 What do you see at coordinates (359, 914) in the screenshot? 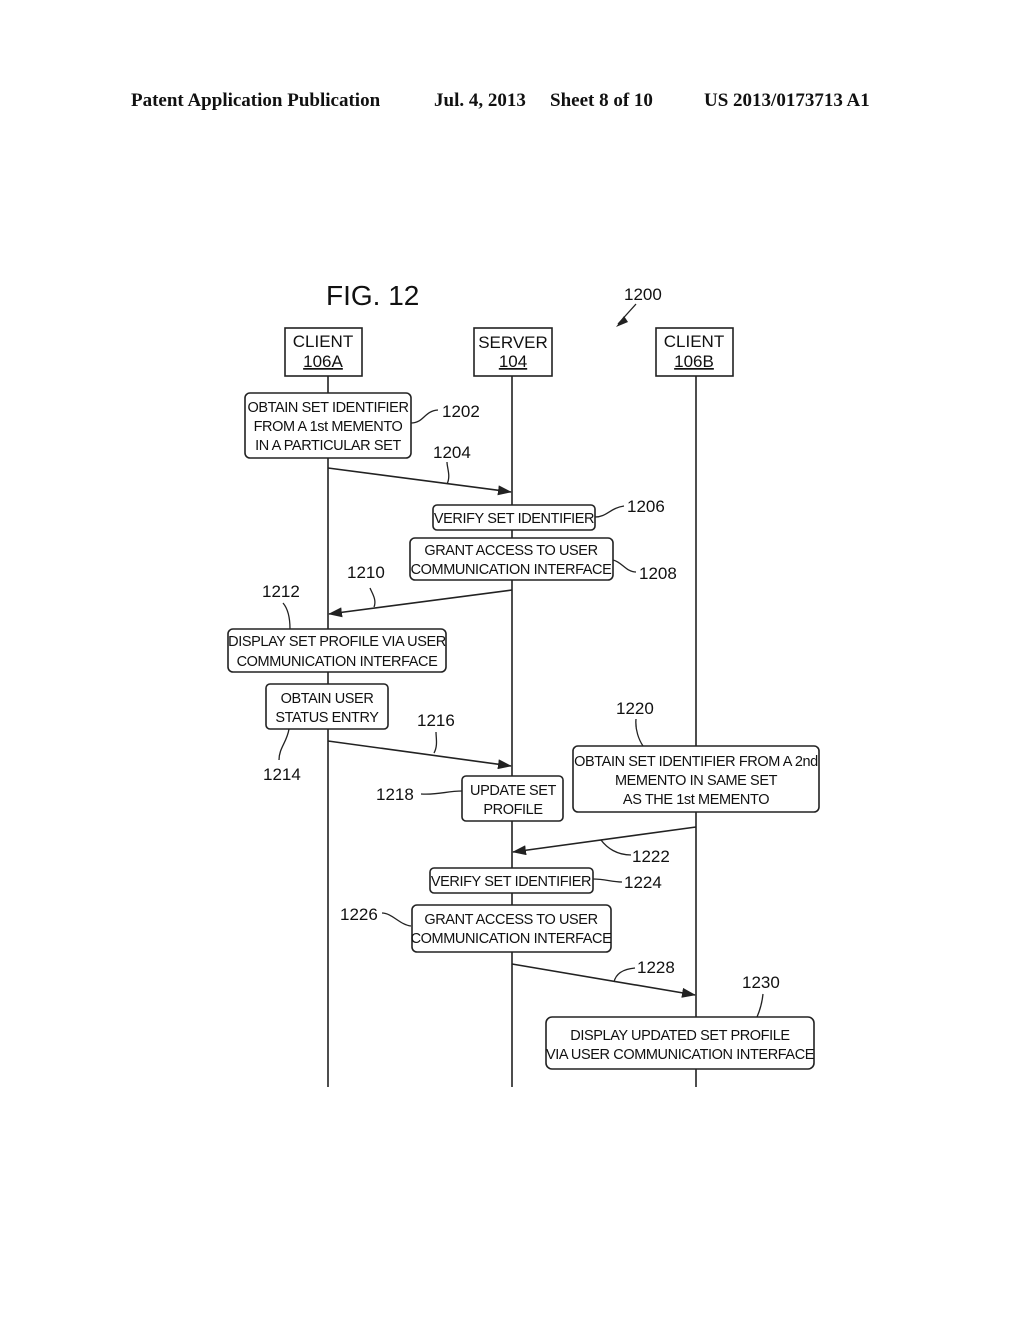
I see `ref-1226: 1226` at bounding box center [359, 914].